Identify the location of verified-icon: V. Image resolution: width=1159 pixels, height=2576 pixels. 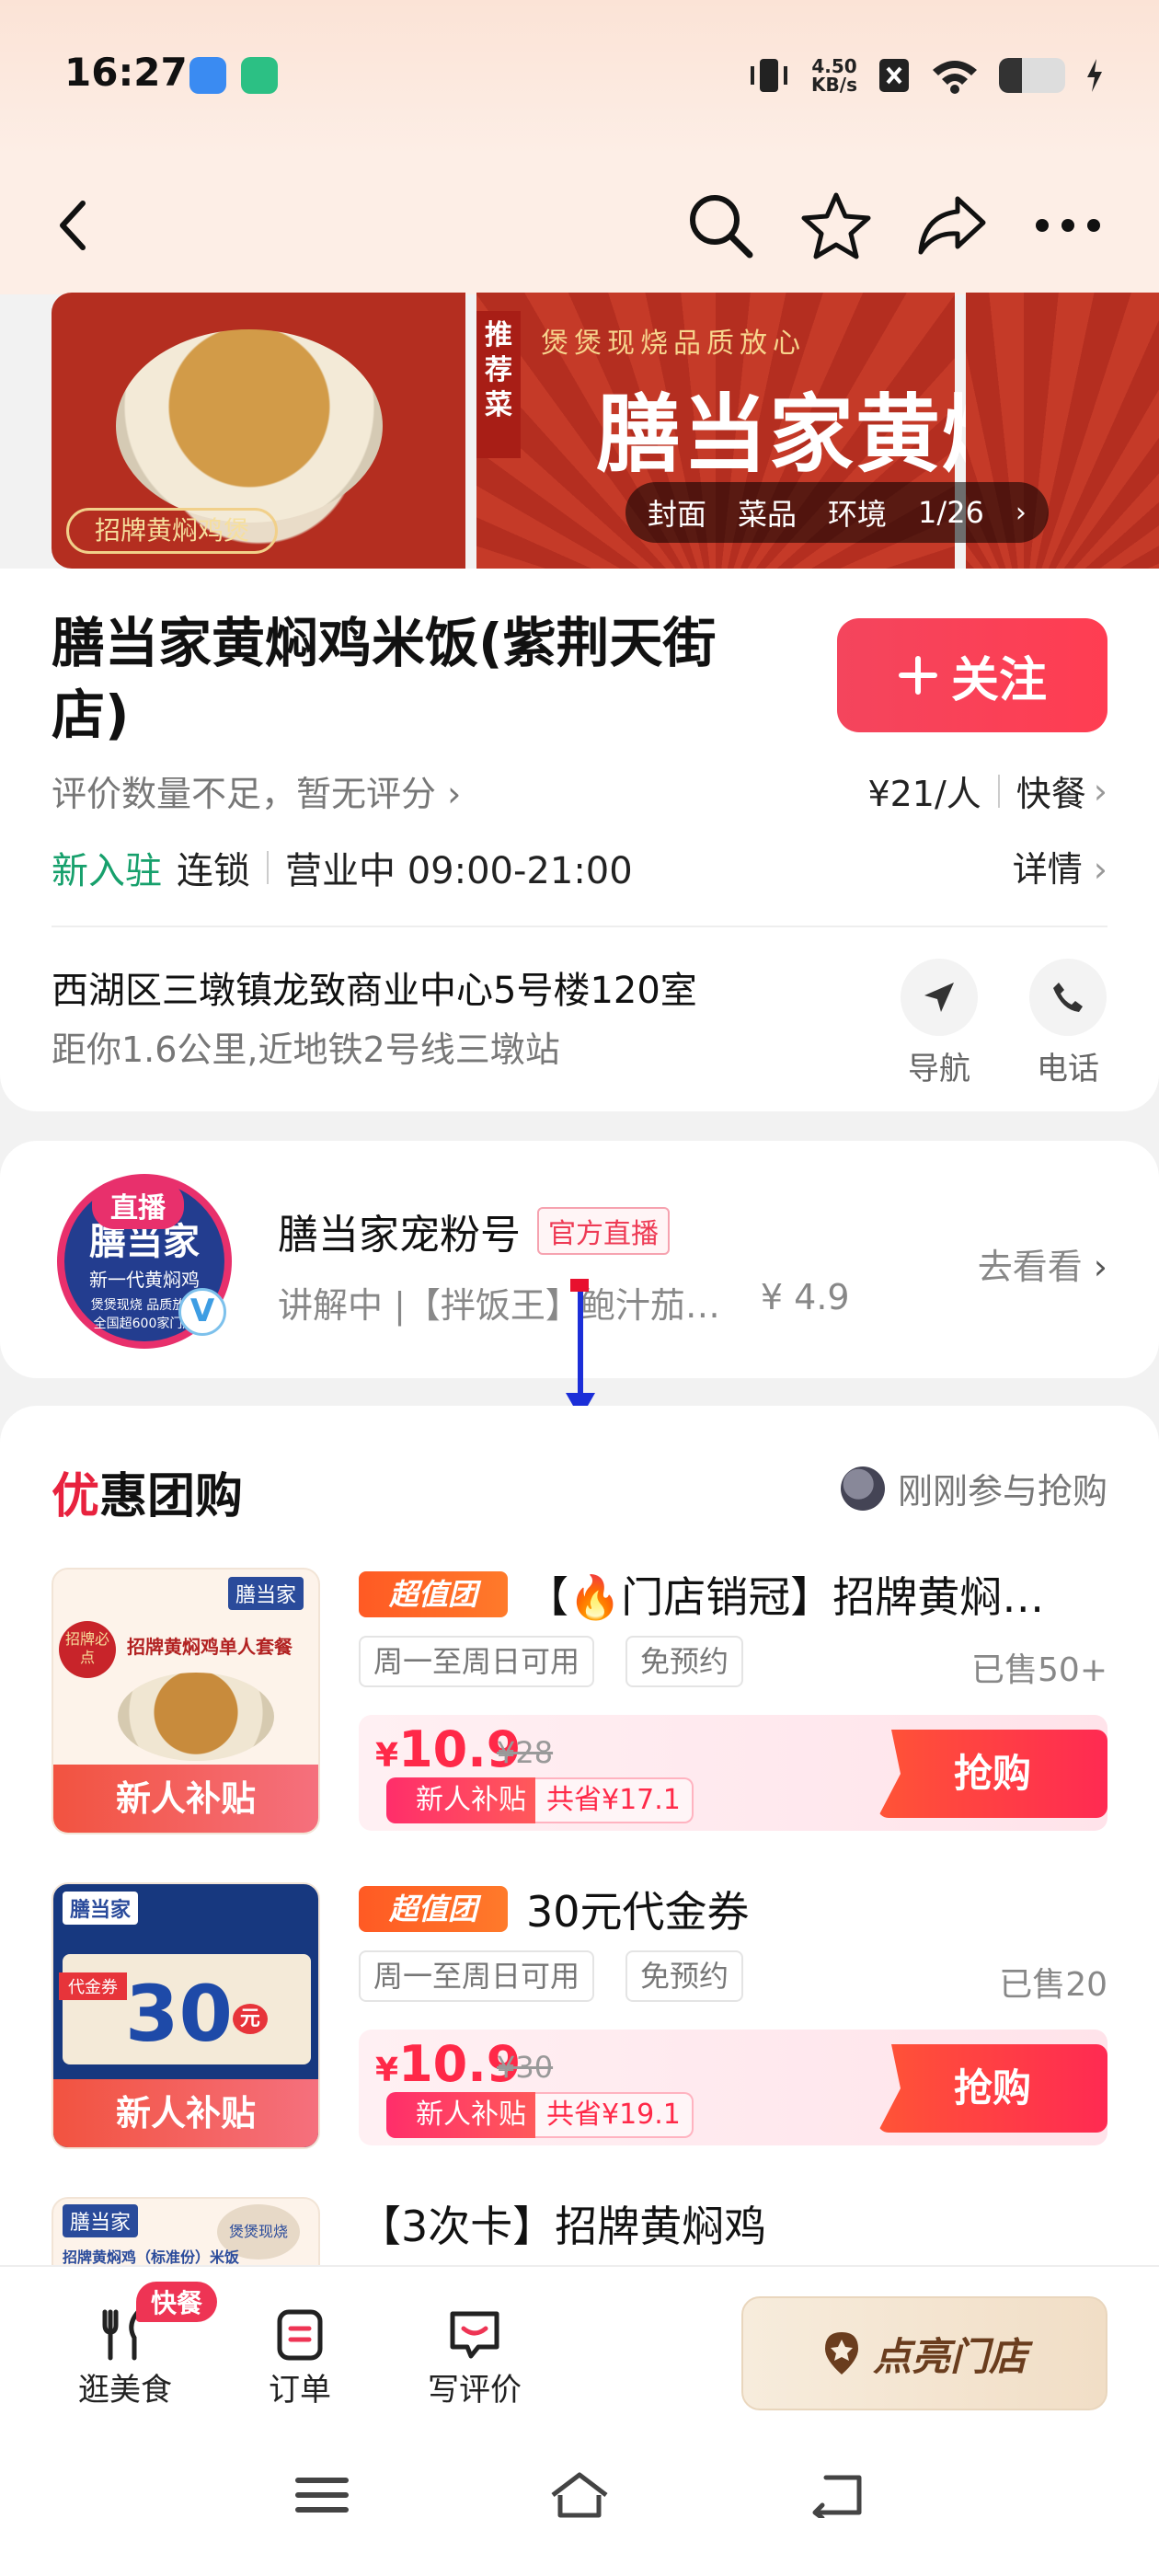
(202, 1312).